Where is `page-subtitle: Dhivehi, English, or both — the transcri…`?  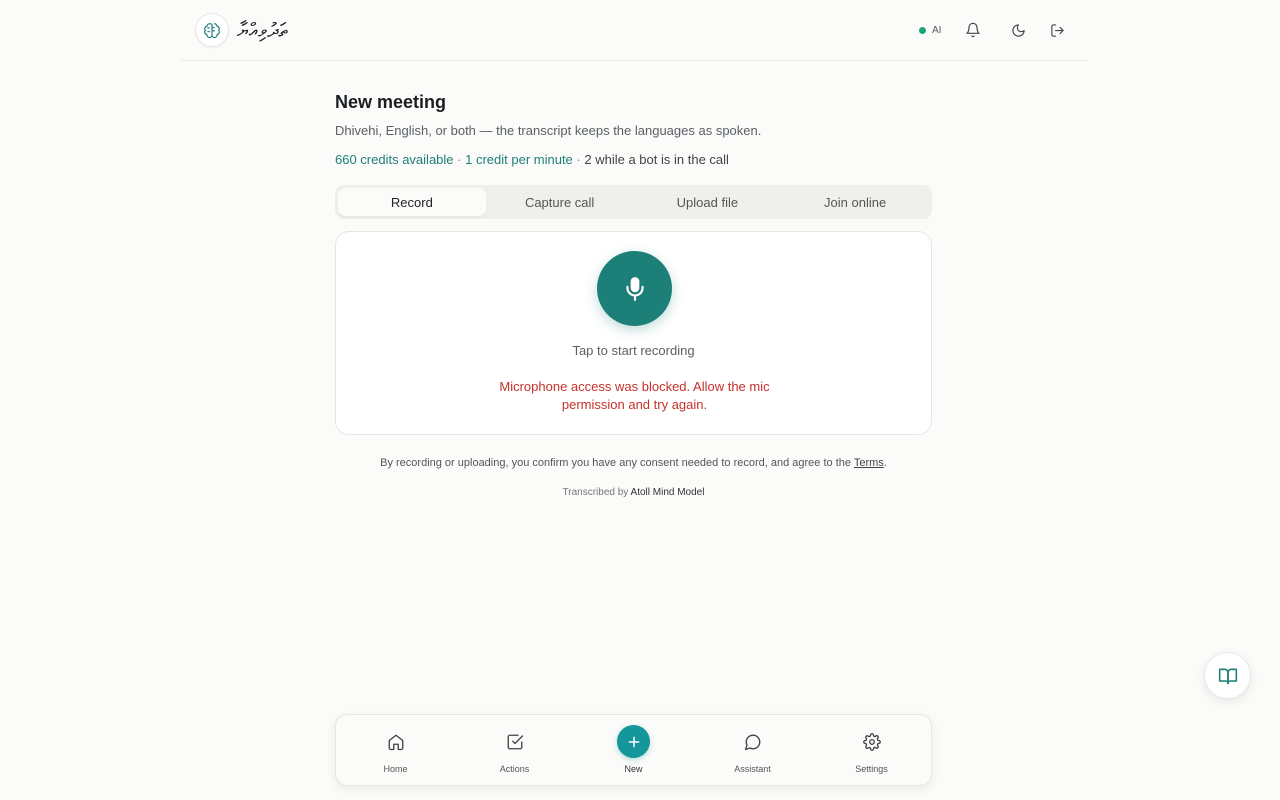 page-subtitle: Dhivehi, English, or both — the transcri… is located at coordinates (548, 130).